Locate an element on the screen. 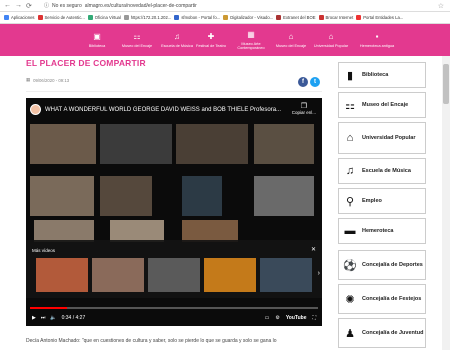  sidebar-item-biblioteca: ▮ Biblioteca is located at coordinates (382, 75).